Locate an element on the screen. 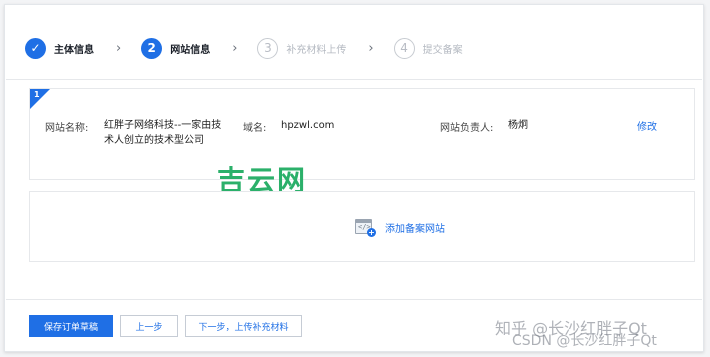 Image resolution: width=710 pixels, height=357 pixels. domain-label: 域名: is located at coordinates (255, 128).